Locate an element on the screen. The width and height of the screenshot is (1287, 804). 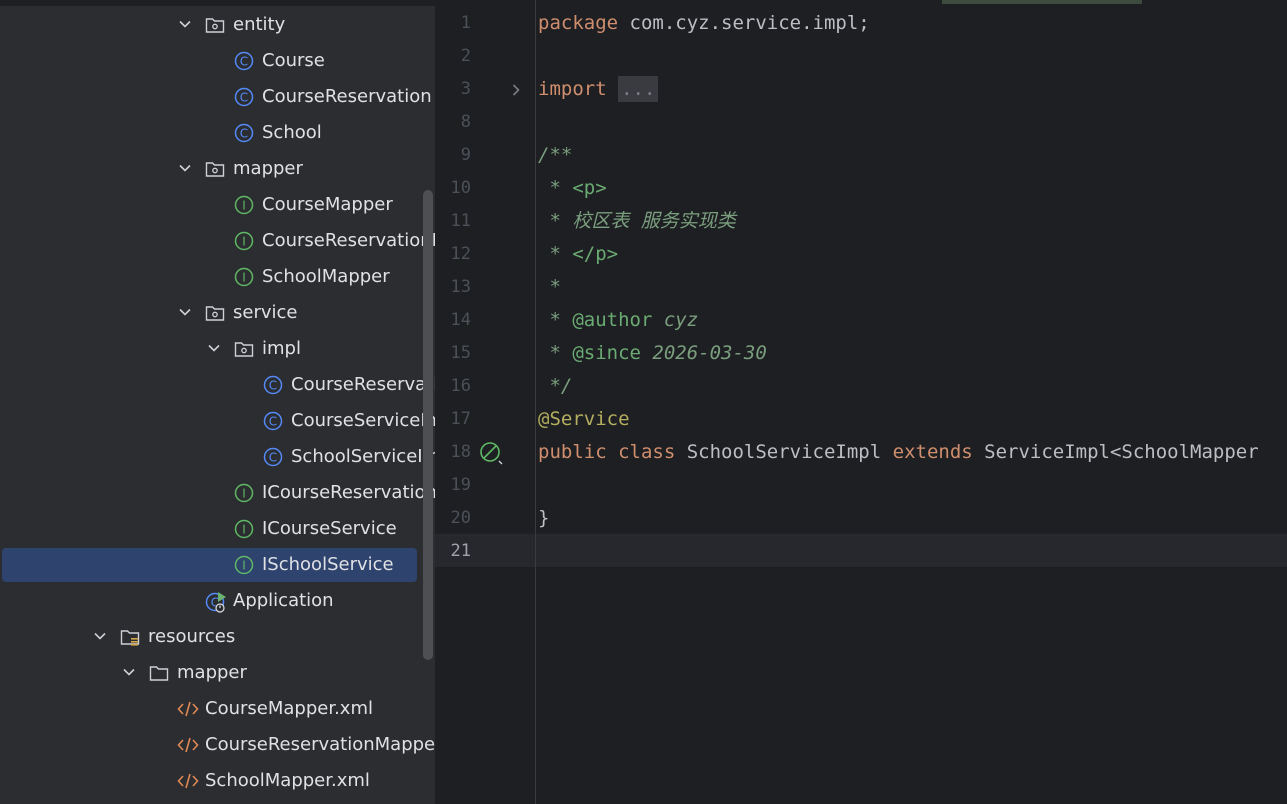
code-token: */ is located at coordinates (555, 386).